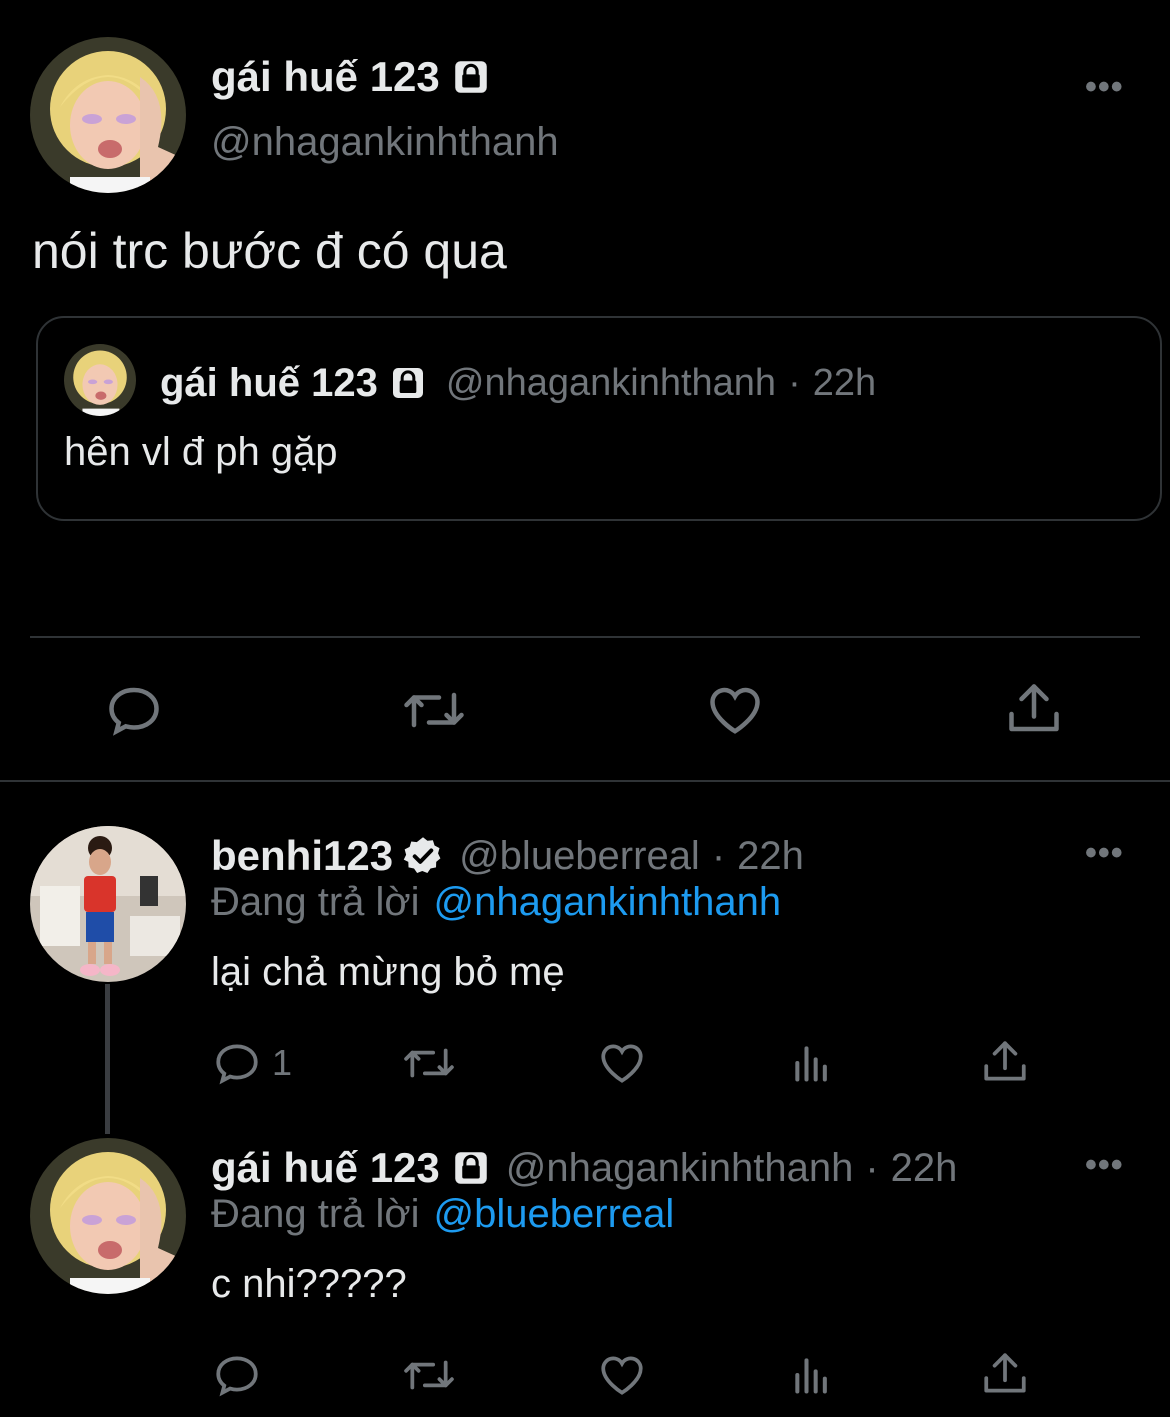 This screenshot has width=1170, height=1417. I want to click on tweet-text: c nhi?????, so click(309, 1284).